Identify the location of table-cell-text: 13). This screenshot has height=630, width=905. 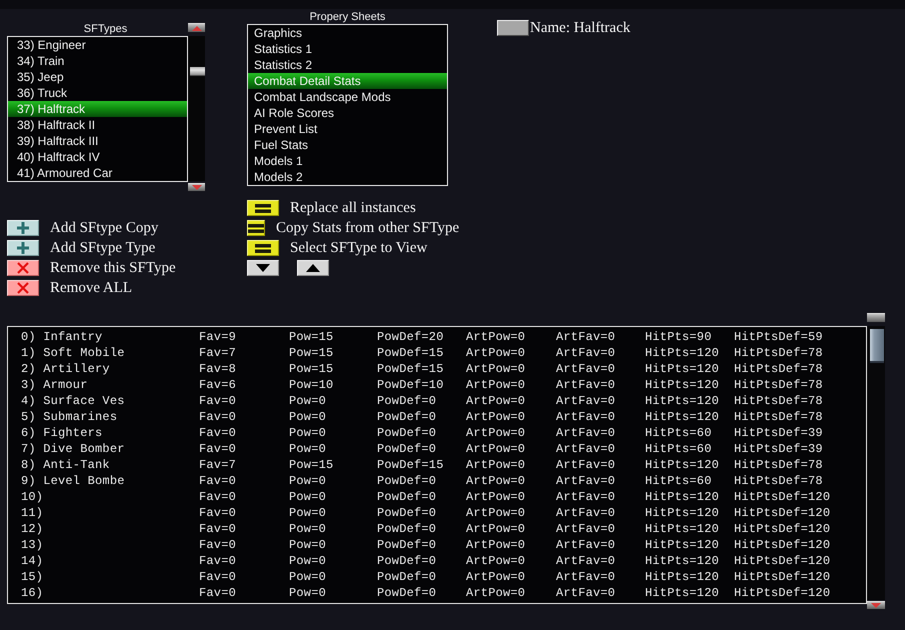
(32, 545).